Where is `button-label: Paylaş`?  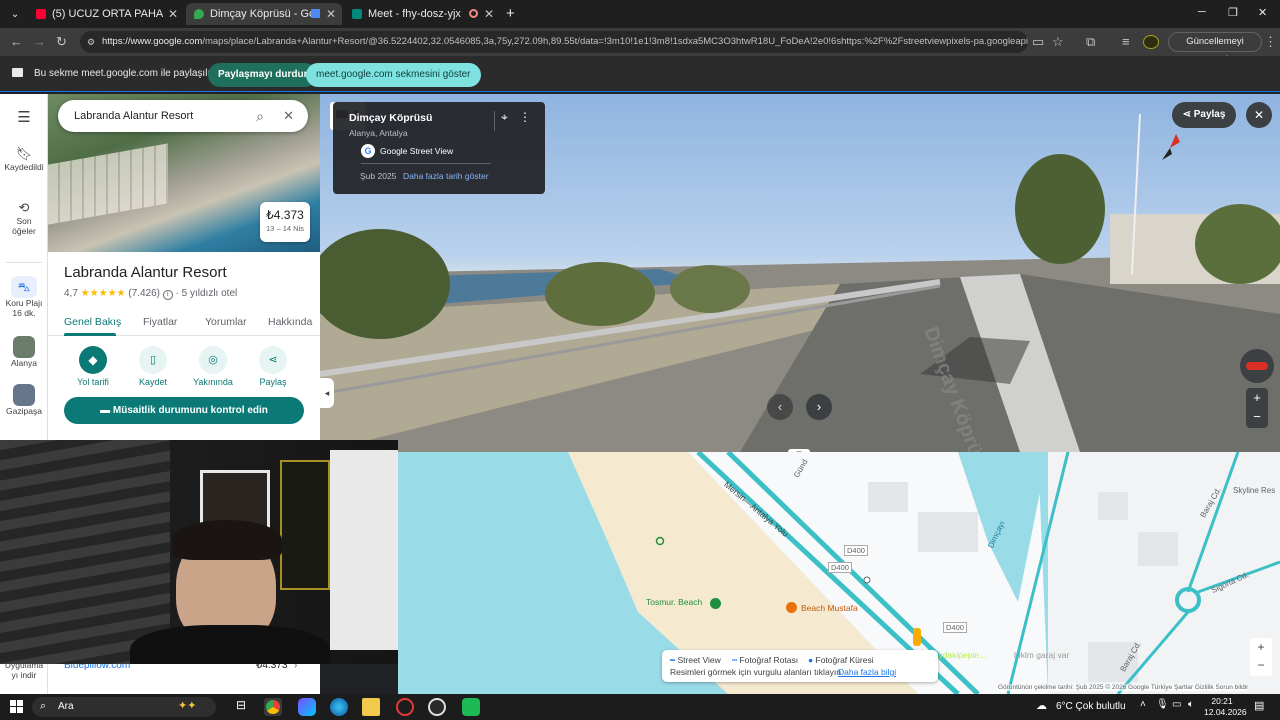
button-label: Paylaş is located at coordinates (1209, 114).